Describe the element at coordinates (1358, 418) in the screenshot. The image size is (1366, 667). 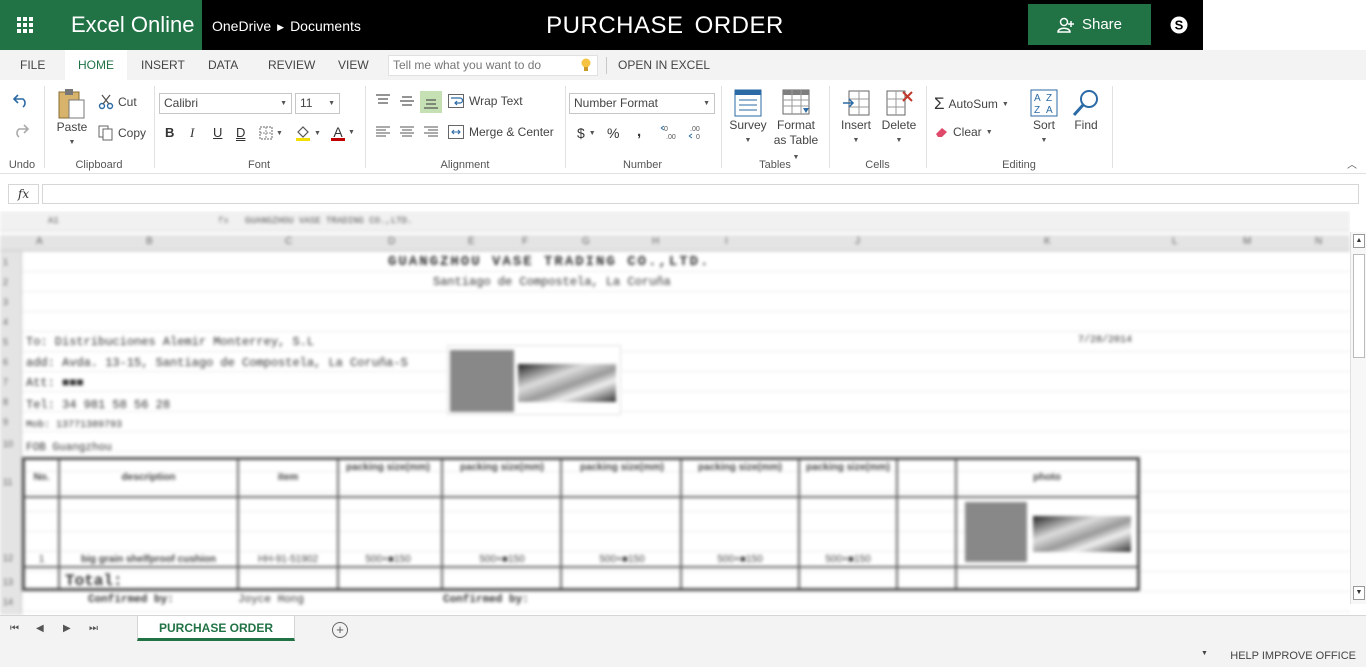
I see `vertical-scrollbar: ▲ ▼` at that location.